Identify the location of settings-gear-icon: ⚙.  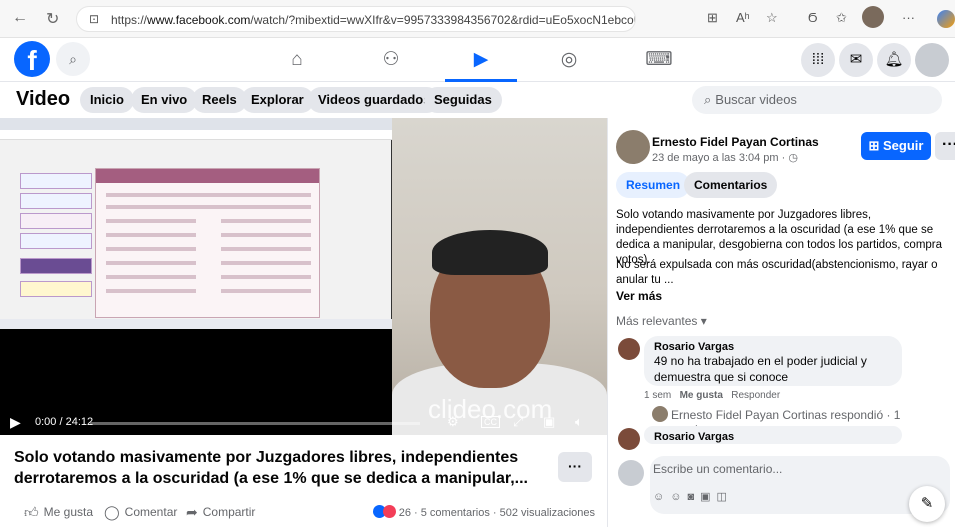
(453, 422).